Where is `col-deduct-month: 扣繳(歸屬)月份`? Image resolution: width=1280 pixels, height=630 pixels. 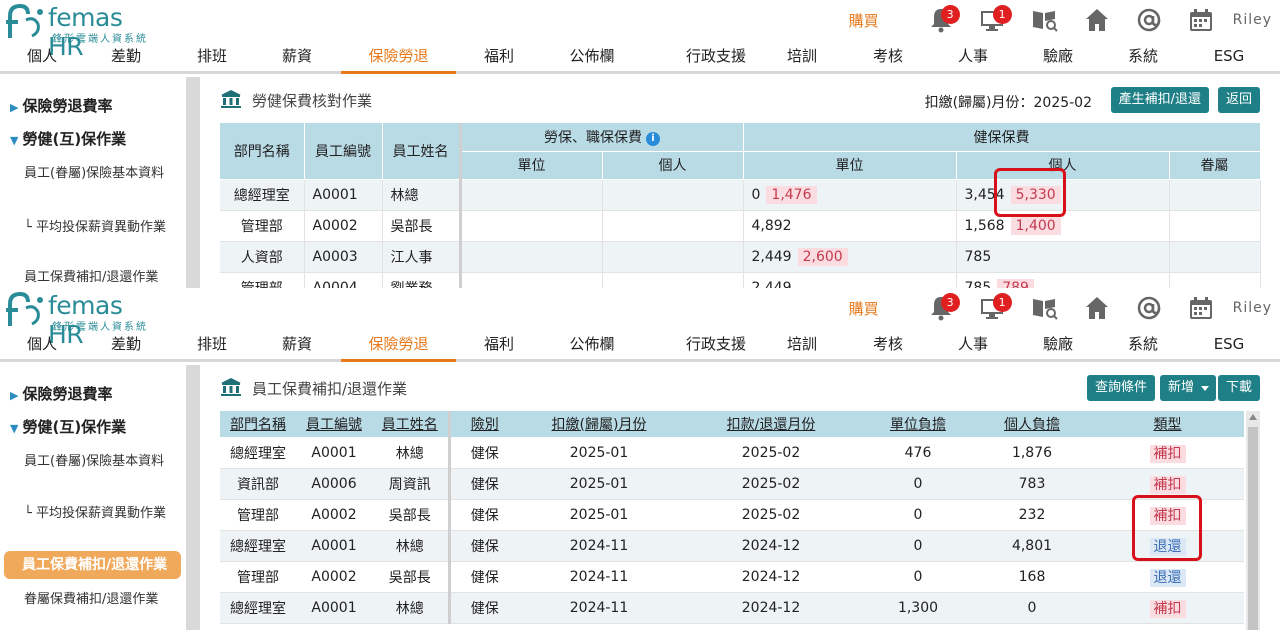 col-deduct-month: 扣繳(歸屬)月份 is located at coordinates (599, 424).